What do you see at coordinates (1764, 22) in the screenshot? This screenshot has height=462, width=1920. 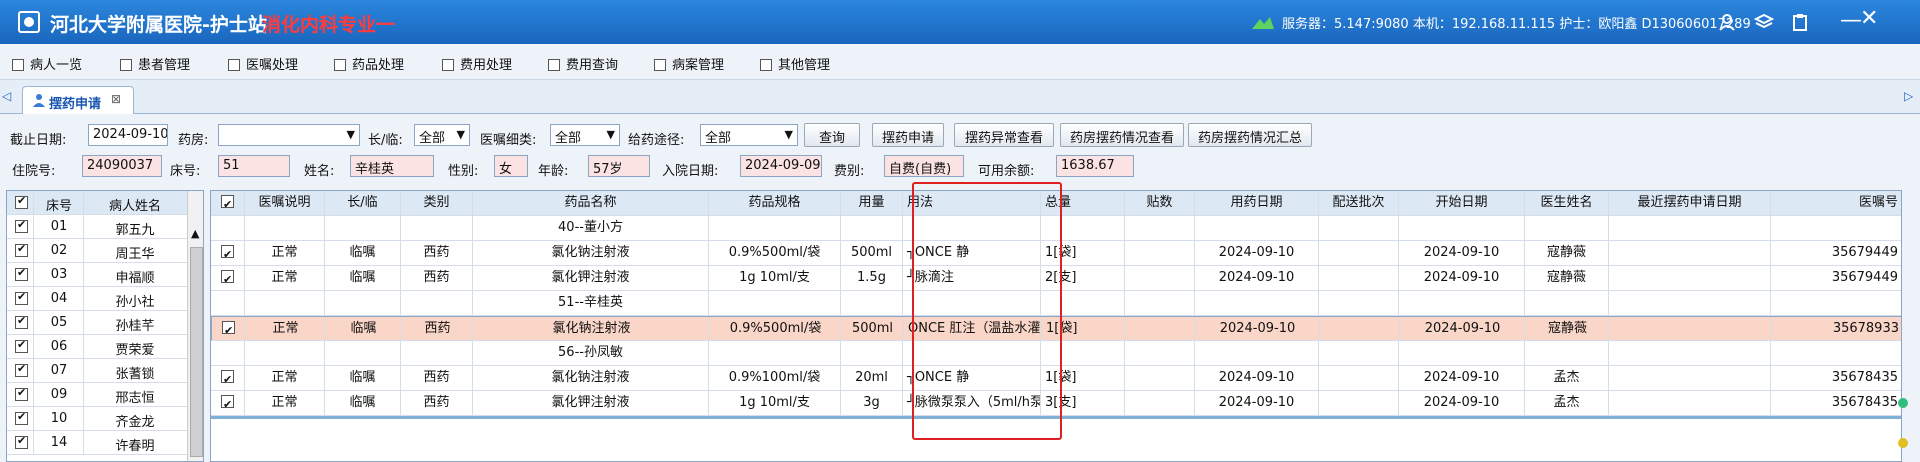 I see `layers-icon` at bounding box center [1764, 22].